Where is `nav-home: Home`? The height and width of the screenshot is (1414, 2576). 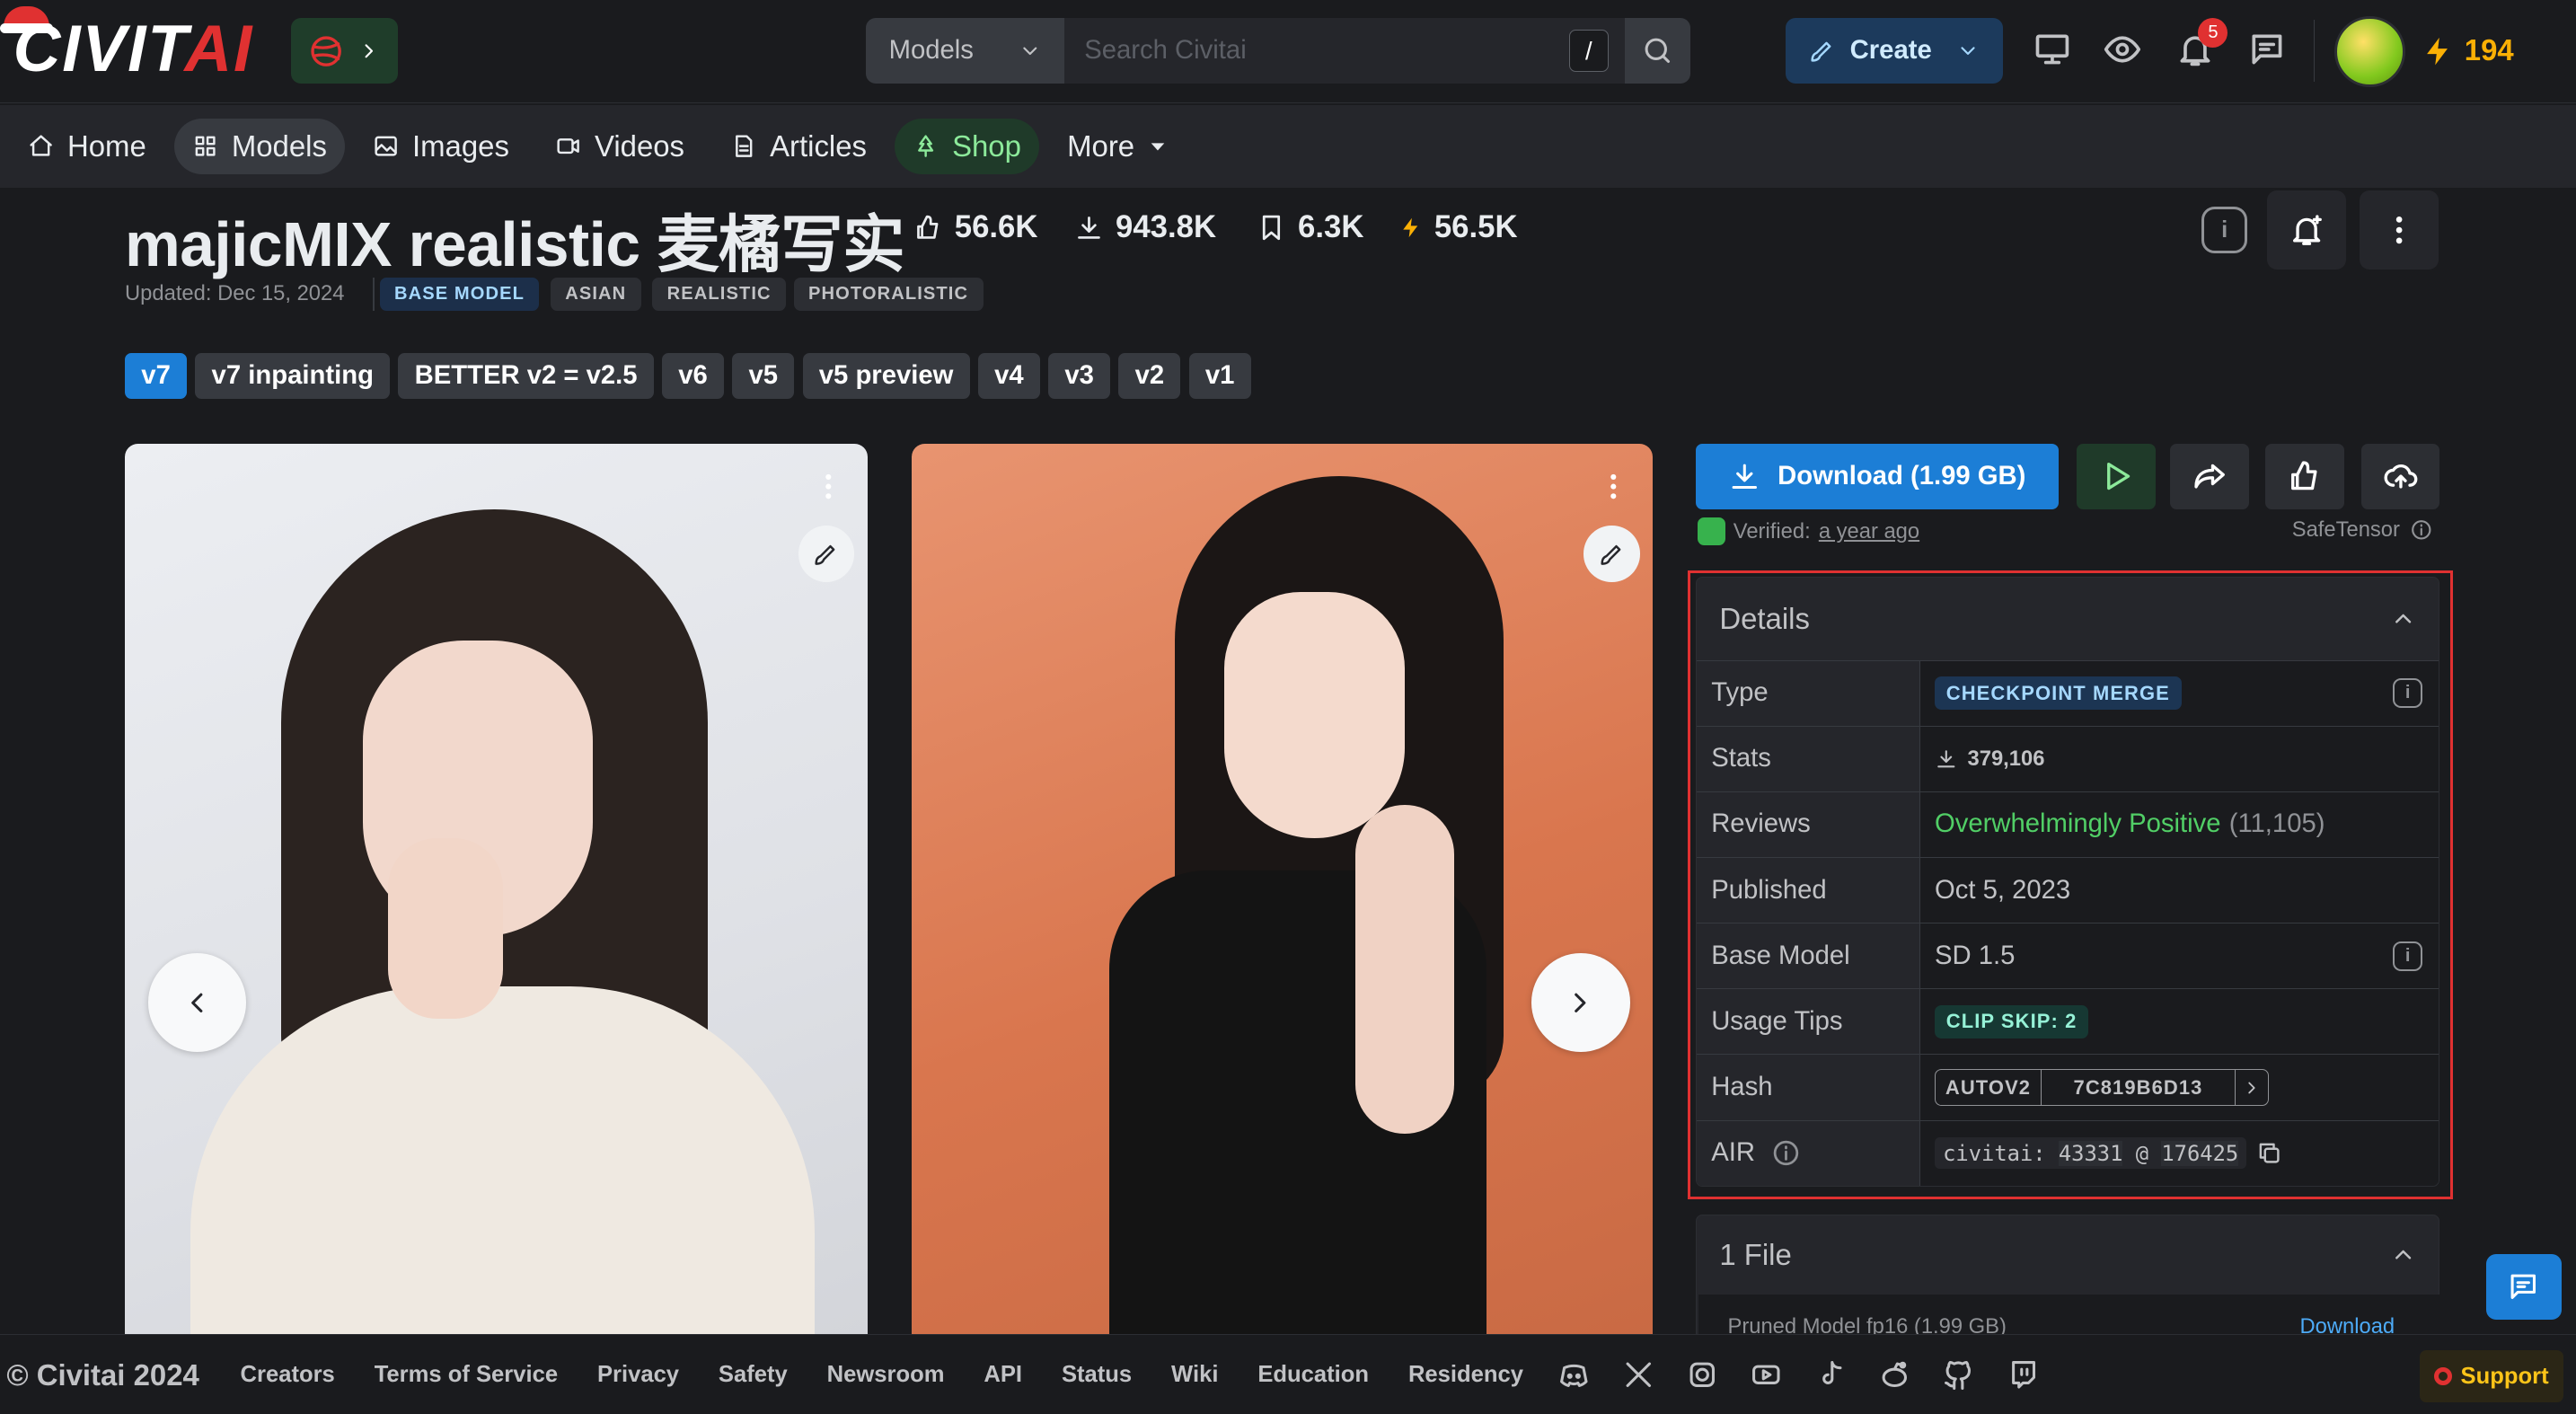 nav-home: Home is located at coordinates (87, 146).